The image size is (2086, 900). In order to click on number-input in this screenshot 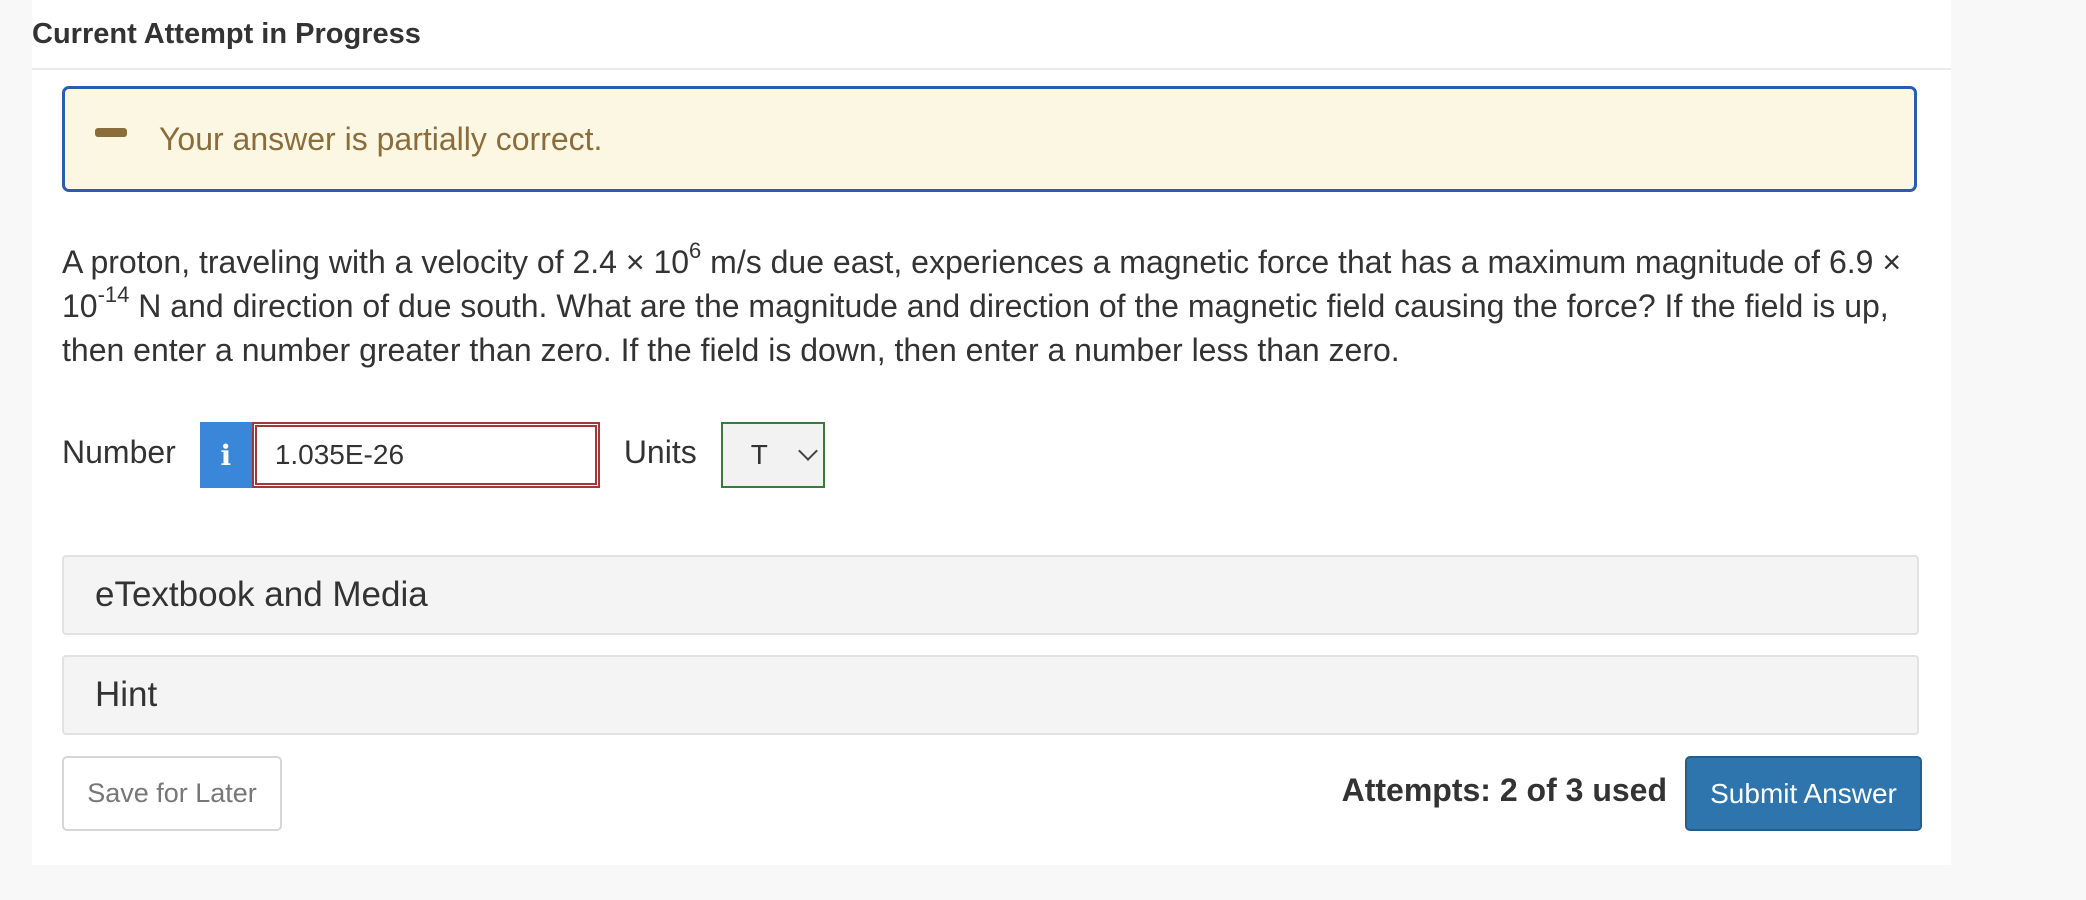, I will do `click(425, 455)`.